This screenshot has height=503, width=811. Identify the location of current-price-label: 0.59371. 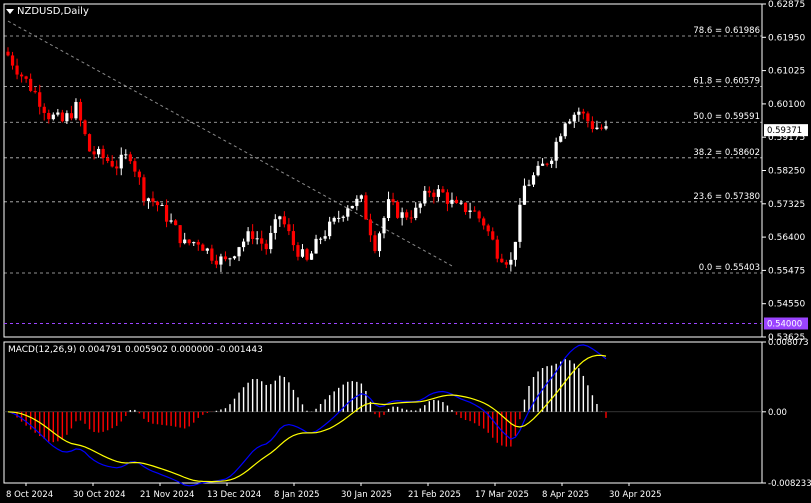
(784, 131).